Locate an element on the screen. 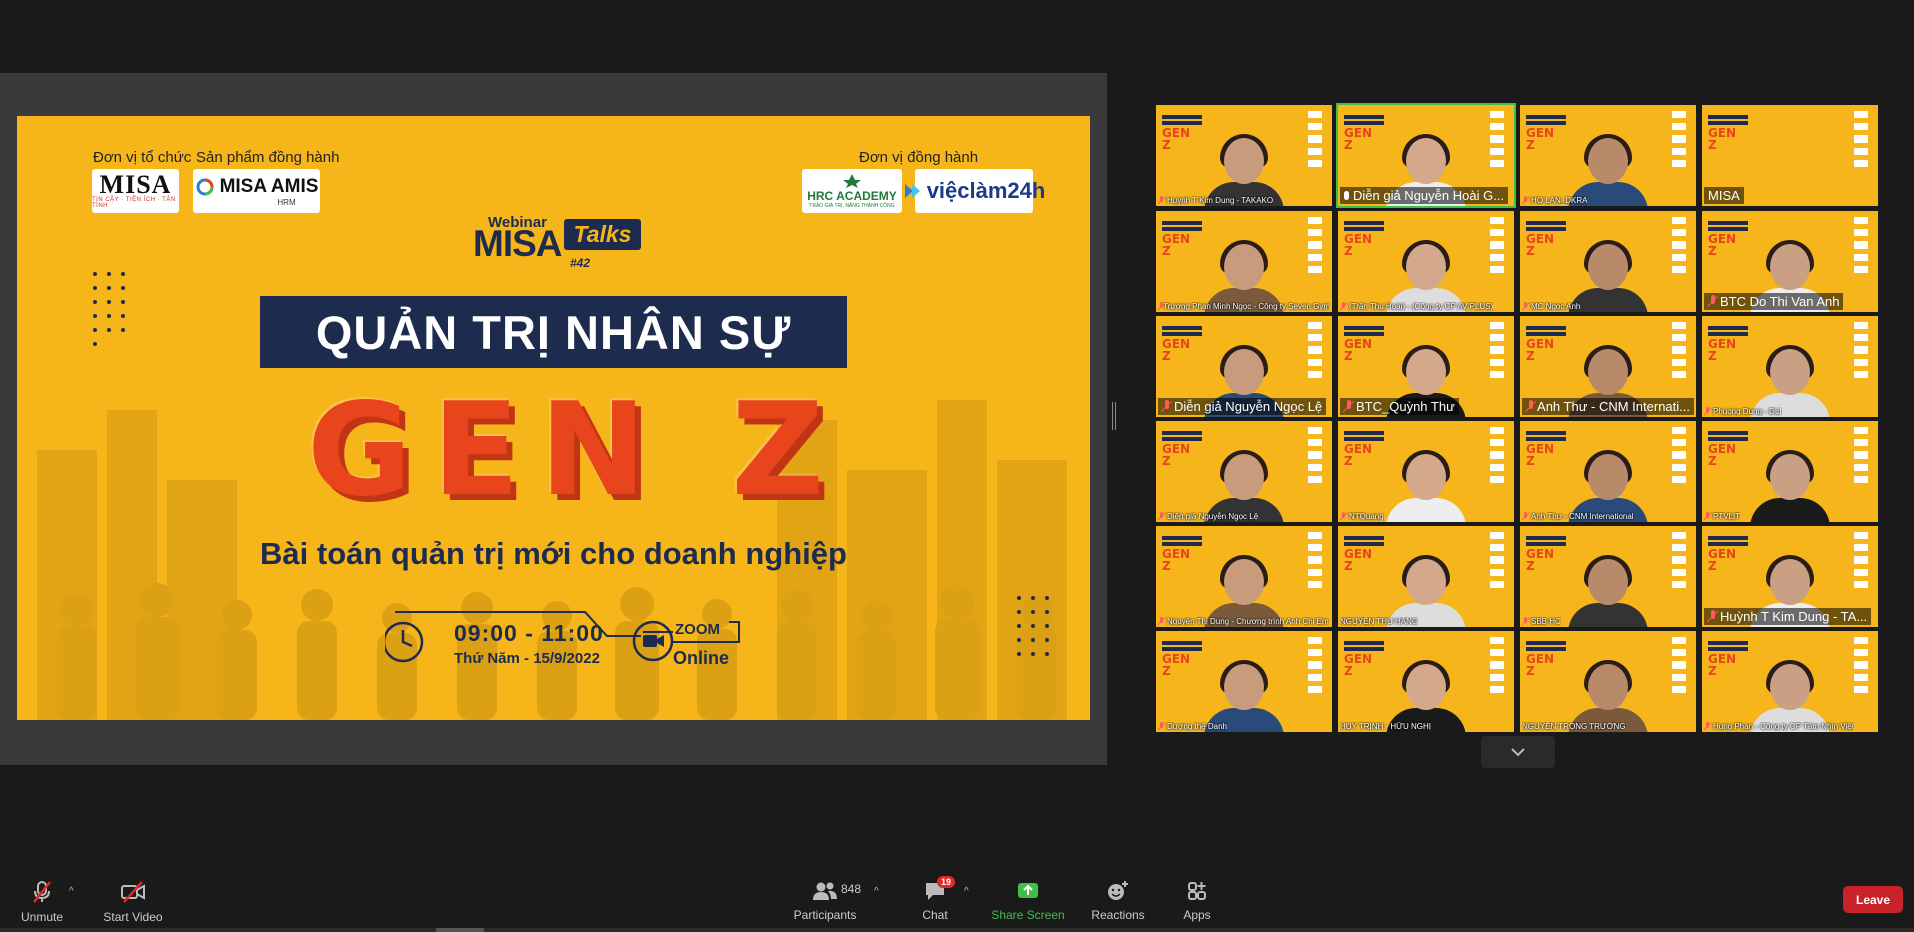 This screenshot has height=932, width=1914. apps-button: Apps is located at coordinates (1197, 897).